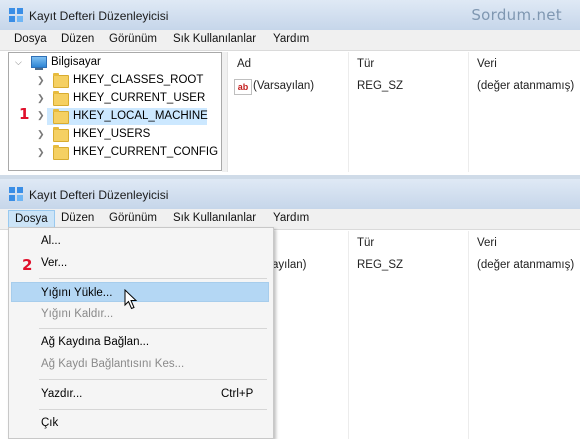 The width and height of the screenshot is (580, 439). Describe the element at coordinates (31, 219) in the screenshot. I see `menu-file-open: Dosya` at that location.